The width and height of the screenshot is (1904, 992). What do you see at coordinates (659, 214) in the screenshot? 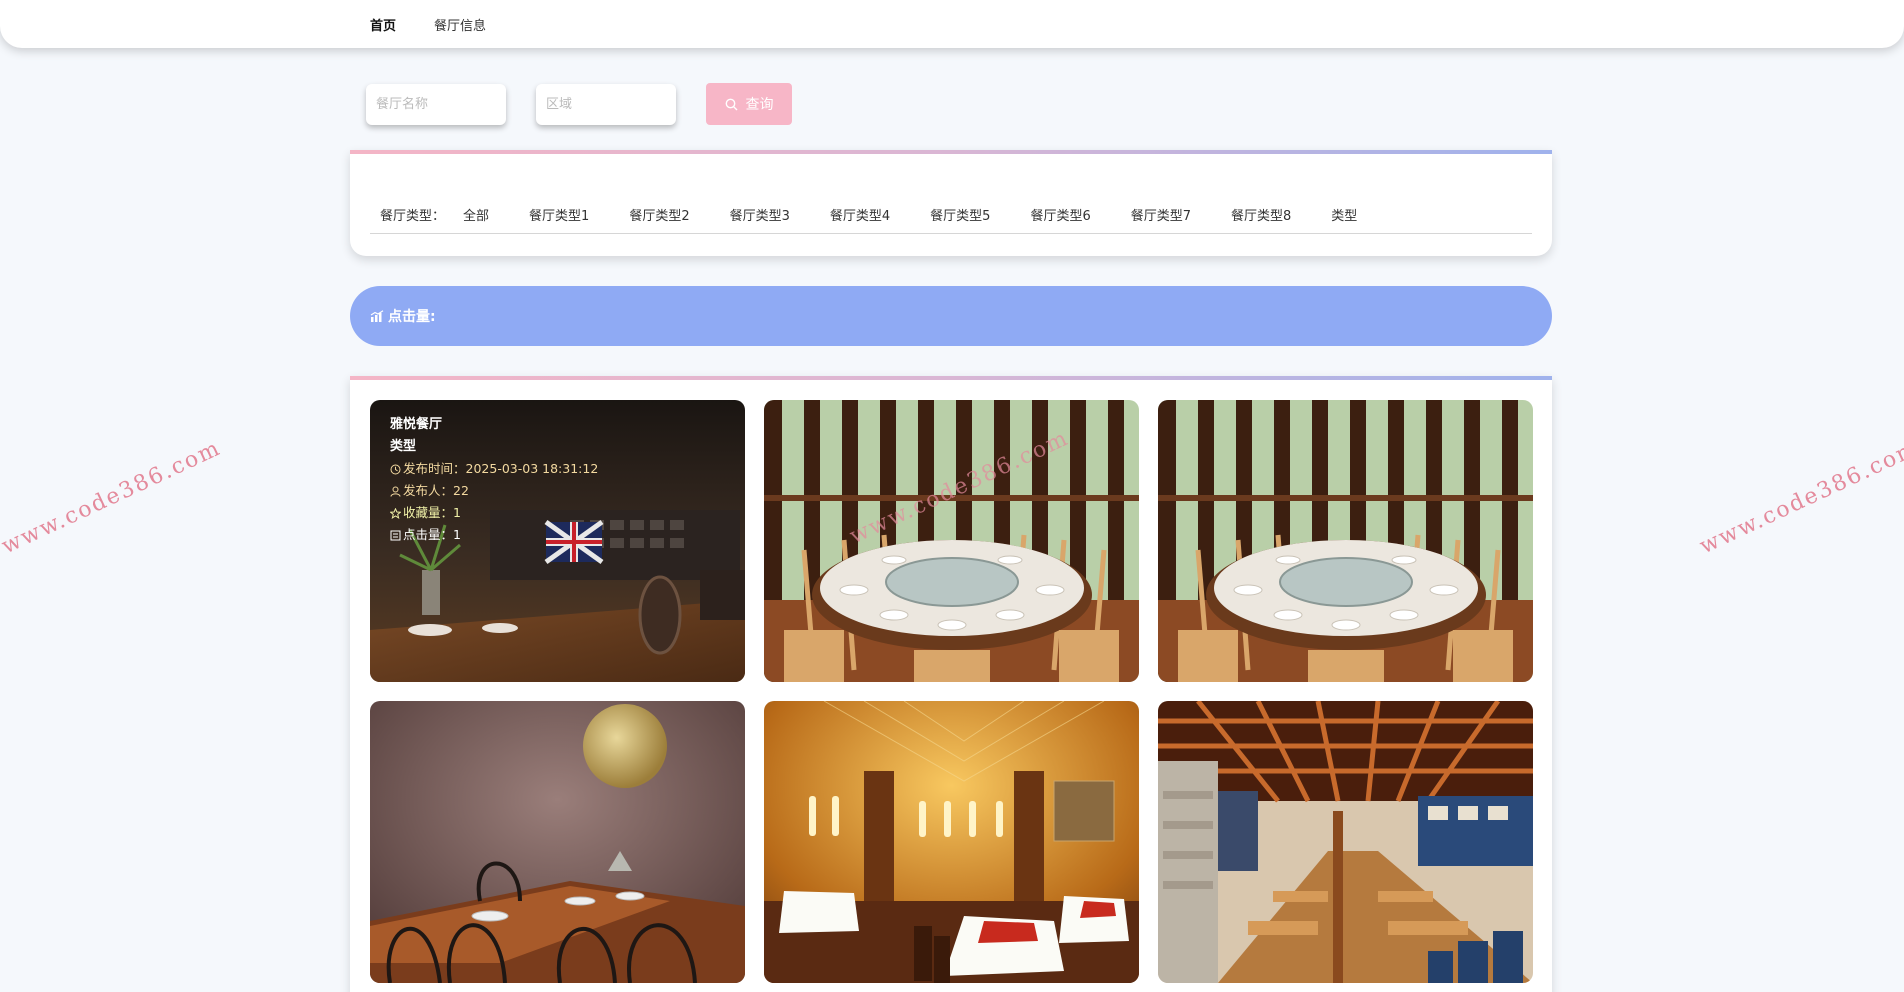
I see `type-2: 餐厅类型2` at bounding box center [659, 214].